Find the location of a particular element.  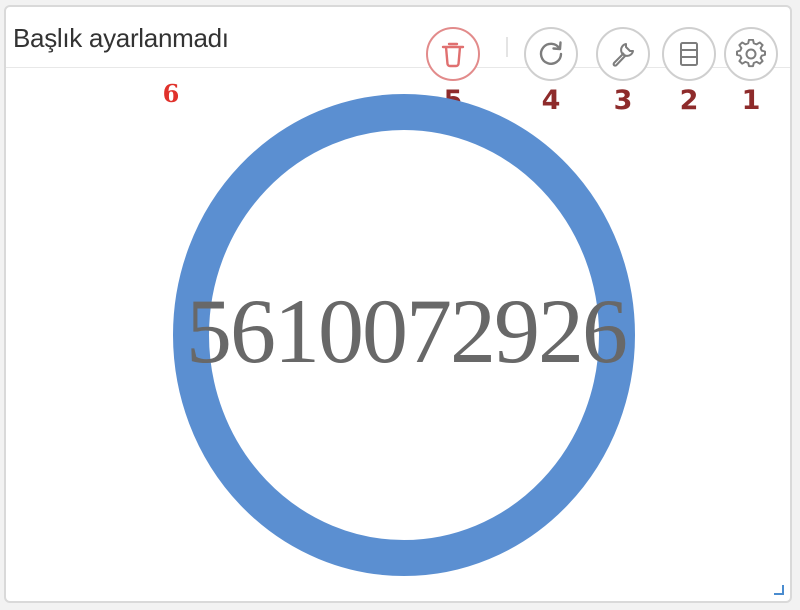

marker-1: 1 is located at coordinates (751, 100).